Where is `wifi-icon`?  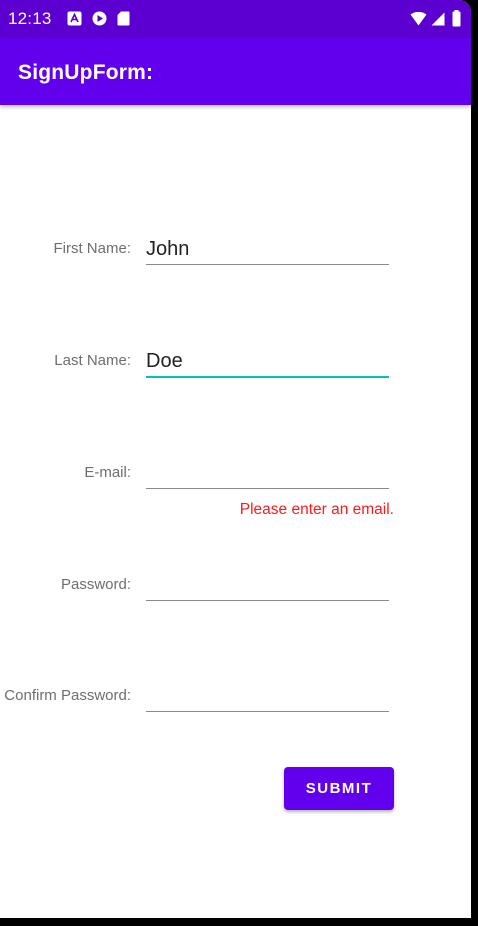
wifi-icon is located at coordinates (418, 21).